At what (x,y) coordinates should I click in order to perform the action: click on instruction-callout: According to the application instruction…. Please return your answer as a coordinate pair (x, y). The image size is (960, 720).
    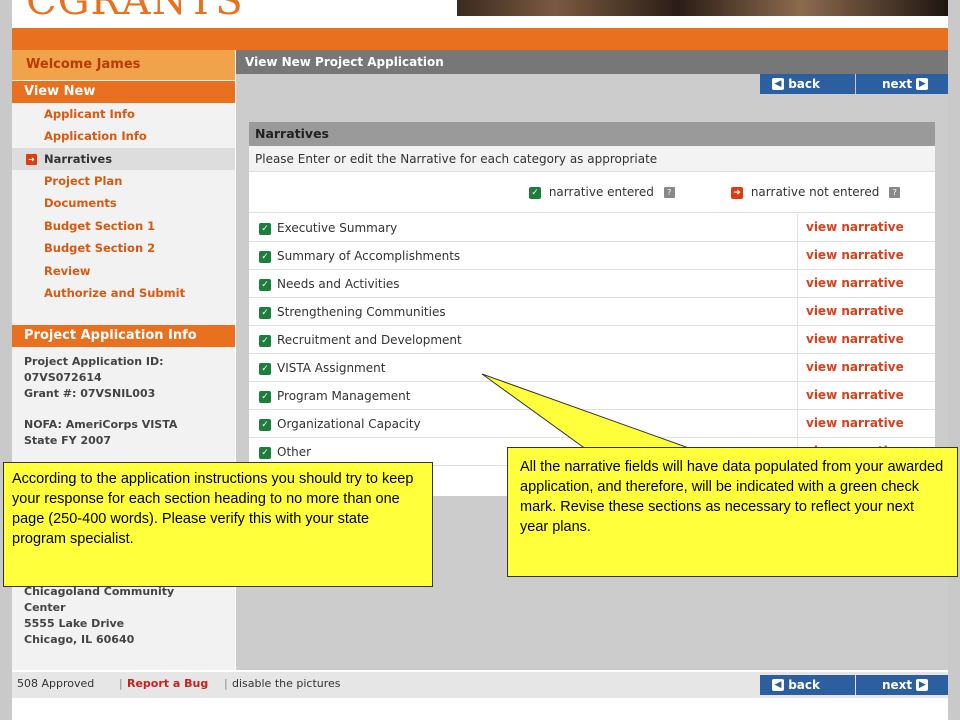
    Looking at the image, I should click on (218, 524).